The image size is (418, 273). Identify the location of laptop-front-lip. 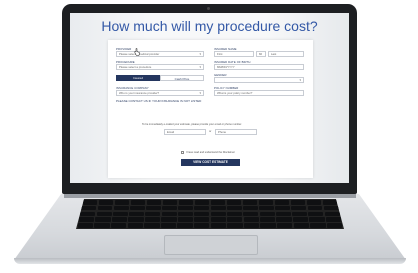
(210, 261).